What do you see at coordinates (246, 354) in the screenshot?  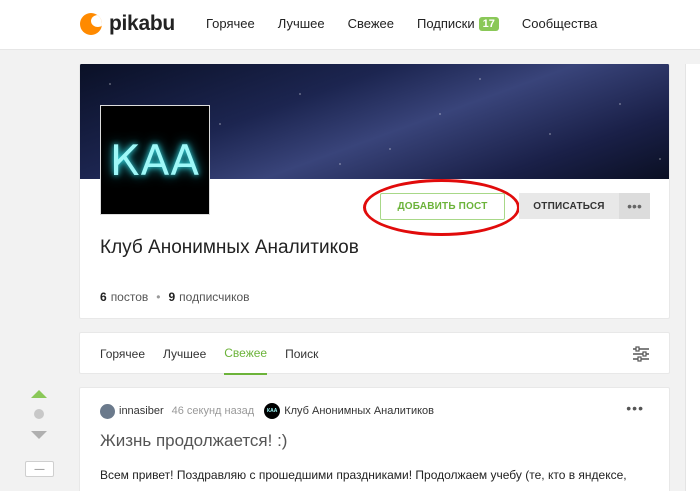 I see `tab-fresh: Свежее` at bounding box center [246, 354].